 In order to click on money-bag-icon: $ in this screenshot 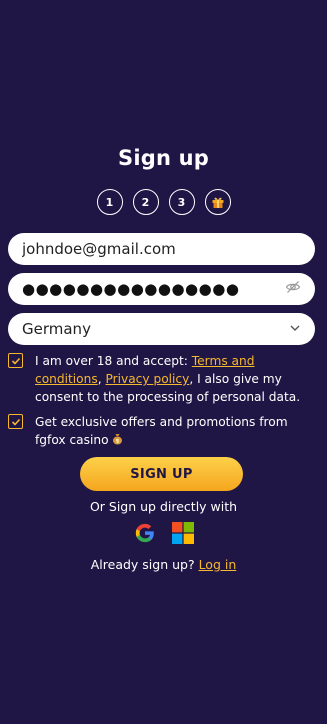, I will do `click(117, 440)`.